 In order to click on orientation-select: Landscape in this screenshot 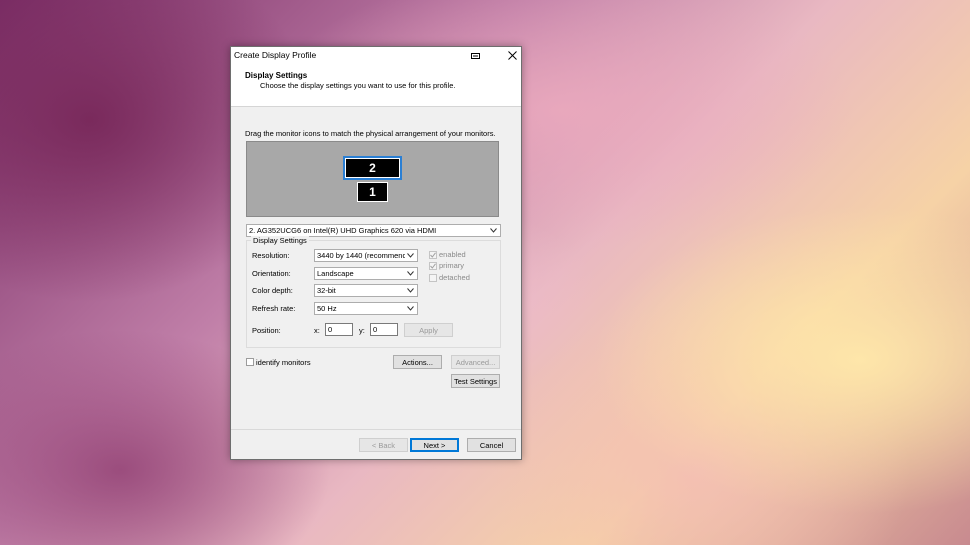, I will do `click(366, 273)`.